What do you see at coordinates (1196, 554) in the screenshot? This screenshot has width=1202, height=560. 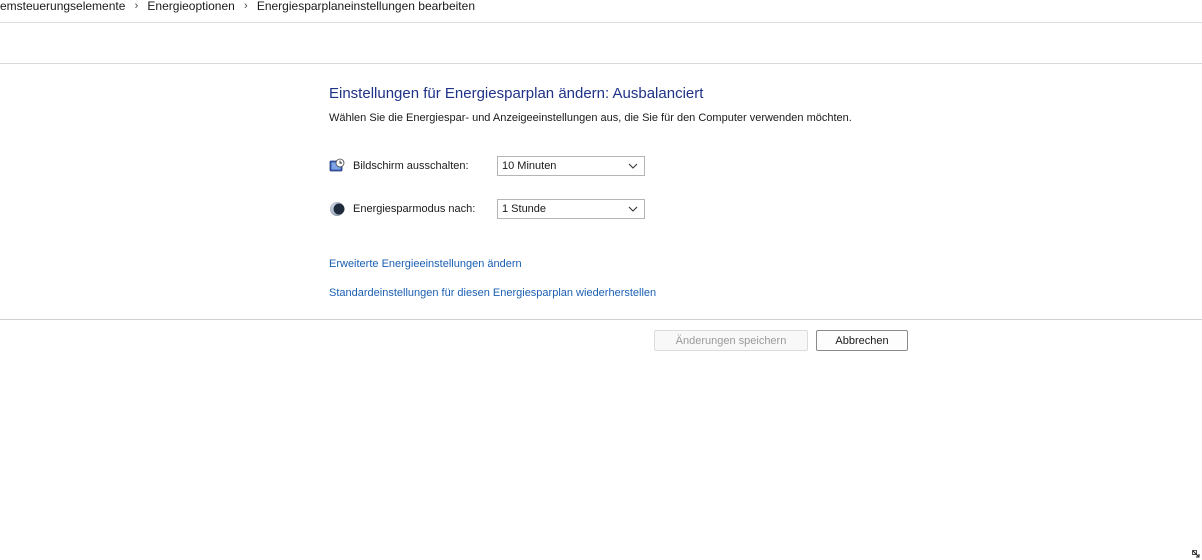 I see `resize-grip-icon` at bounding box center [1196, 554].